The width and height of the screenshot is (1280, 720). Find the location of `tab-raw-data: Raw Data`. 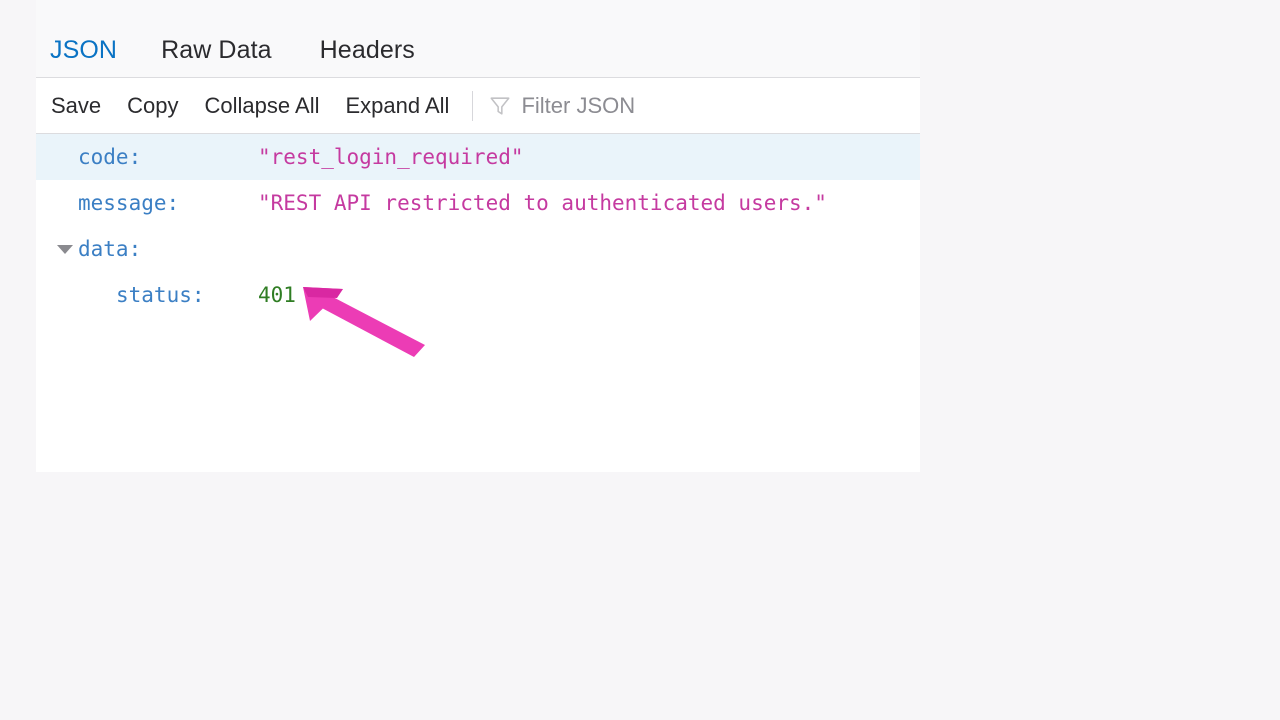

tab-raw-data: Raw Data is located at coordinates (216, 57).